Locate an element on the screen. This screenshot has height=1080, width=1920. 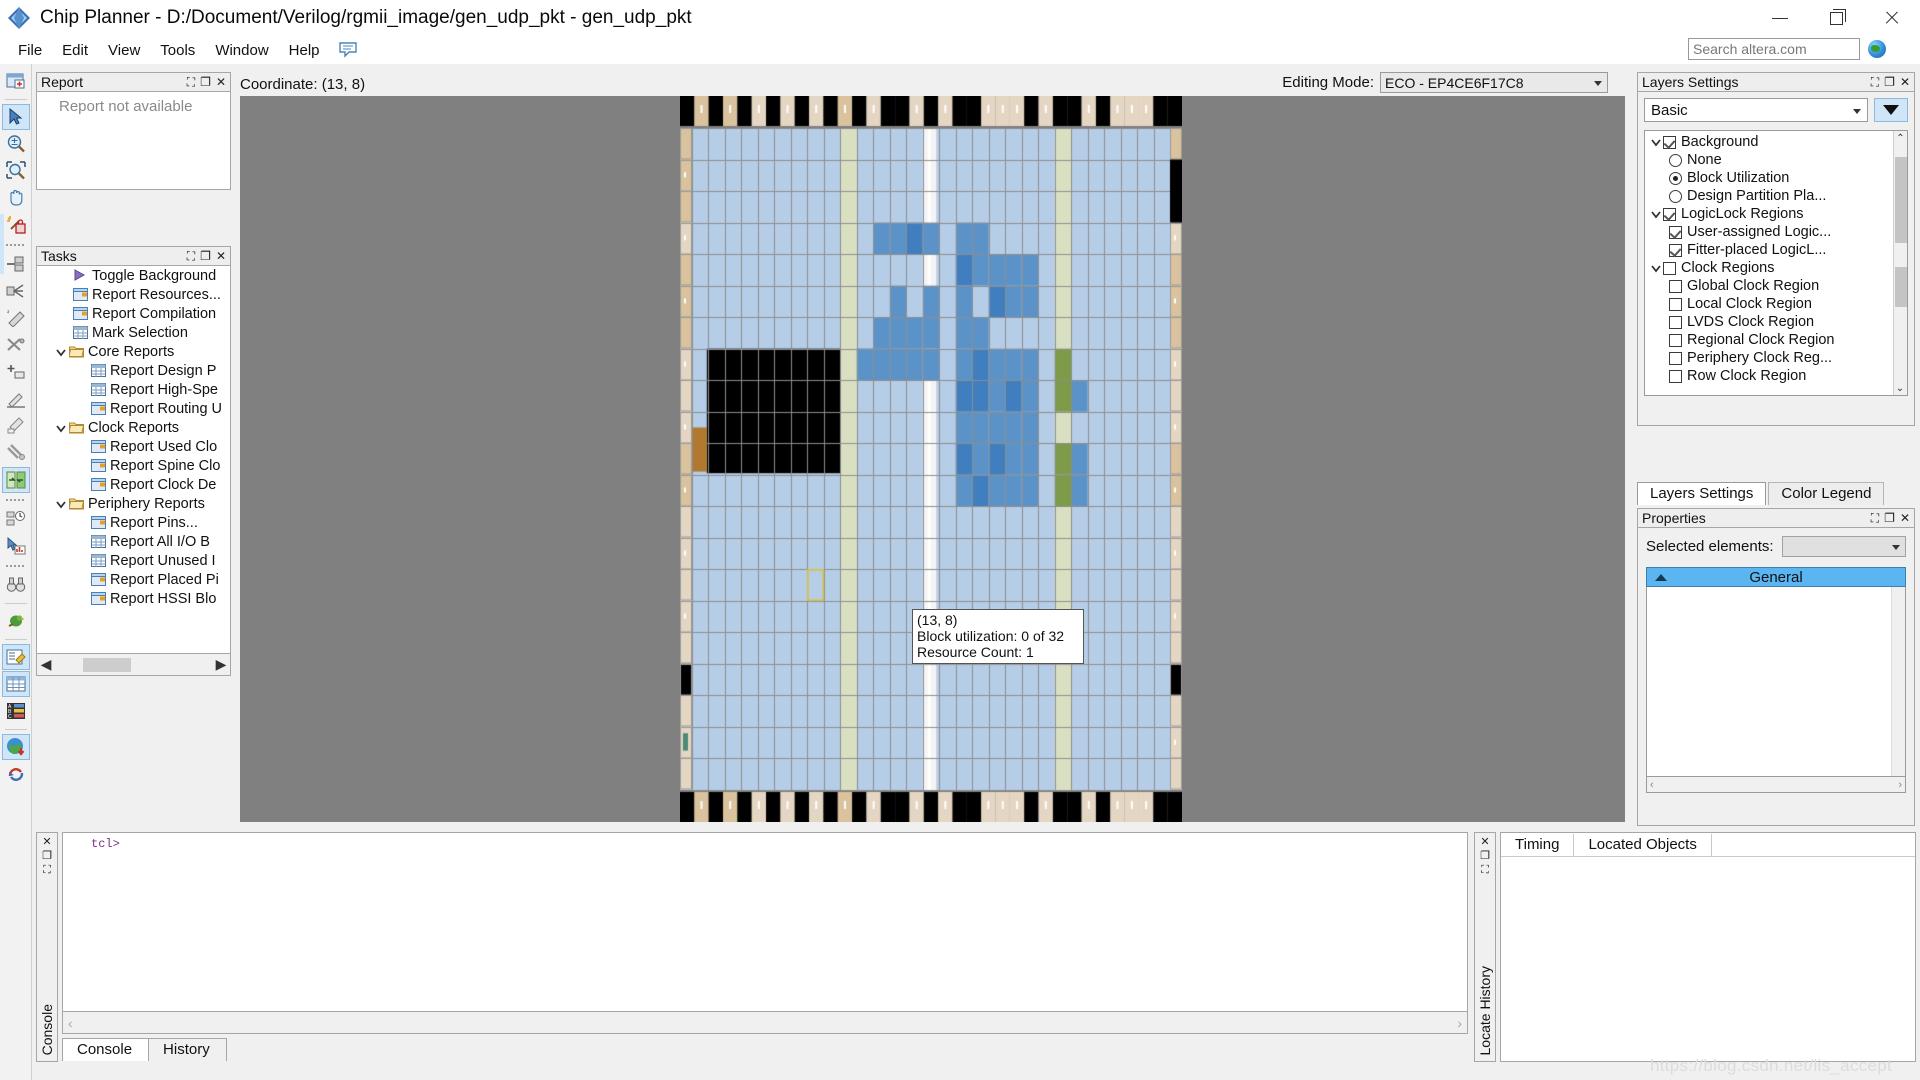
properties-horizontal-scrollbar: ‹ › is located at coordinates (1776, 785).